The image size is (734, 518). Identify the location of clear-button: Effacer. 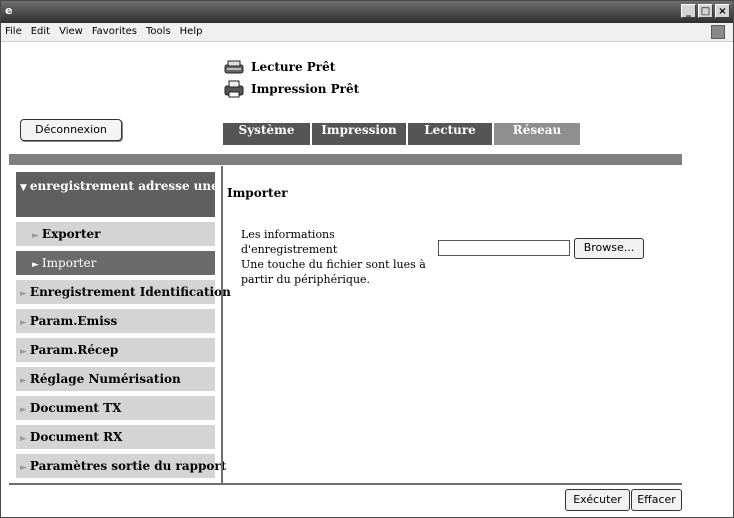
(656, 500).